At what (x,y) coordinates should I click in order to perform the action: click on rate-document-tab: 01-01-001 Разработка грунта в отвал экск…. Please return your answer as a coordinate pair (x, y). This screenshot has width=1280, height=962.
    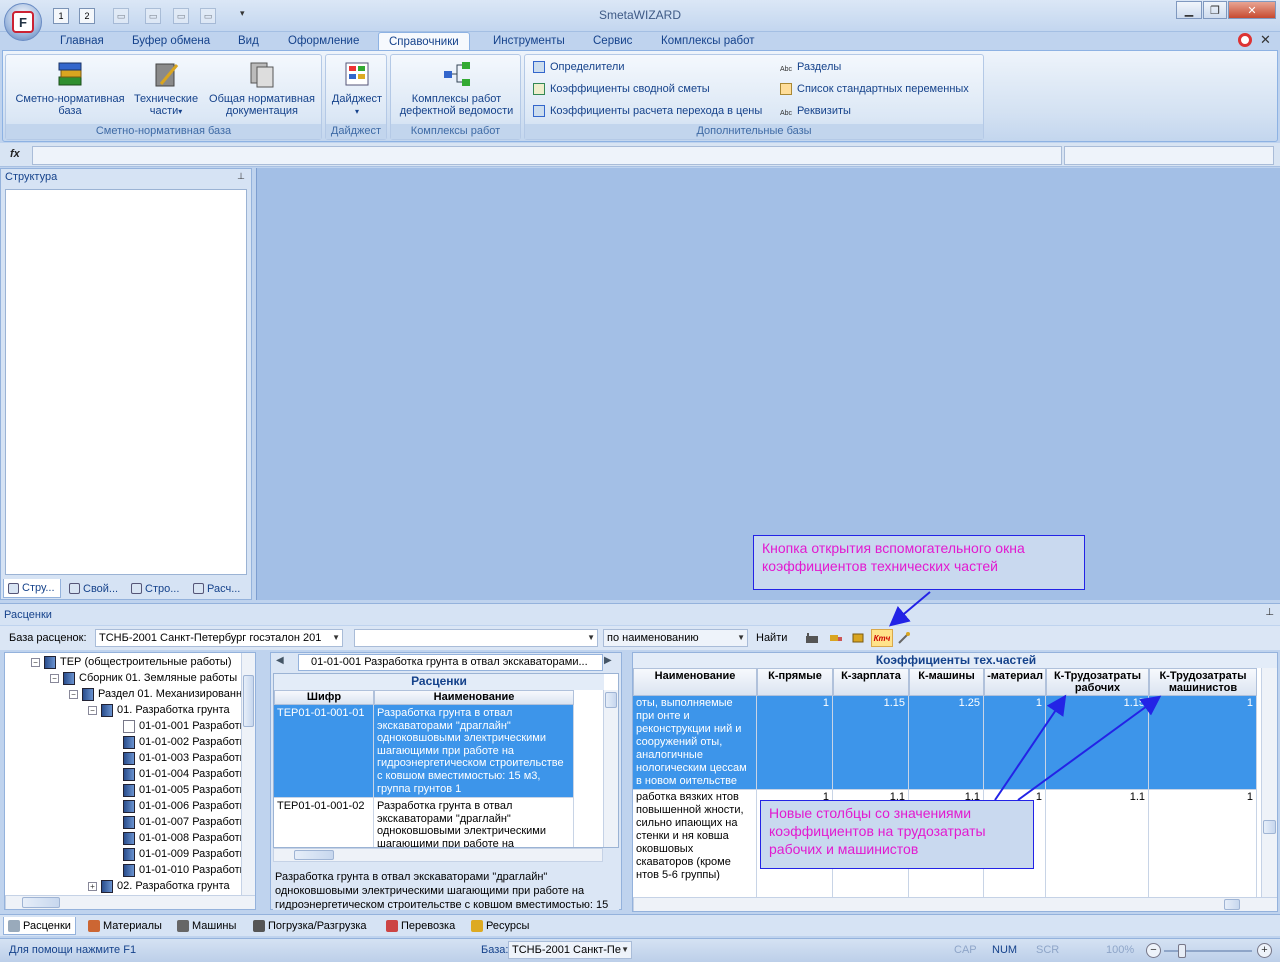
    Looking at the image, I should click on (450, 662).